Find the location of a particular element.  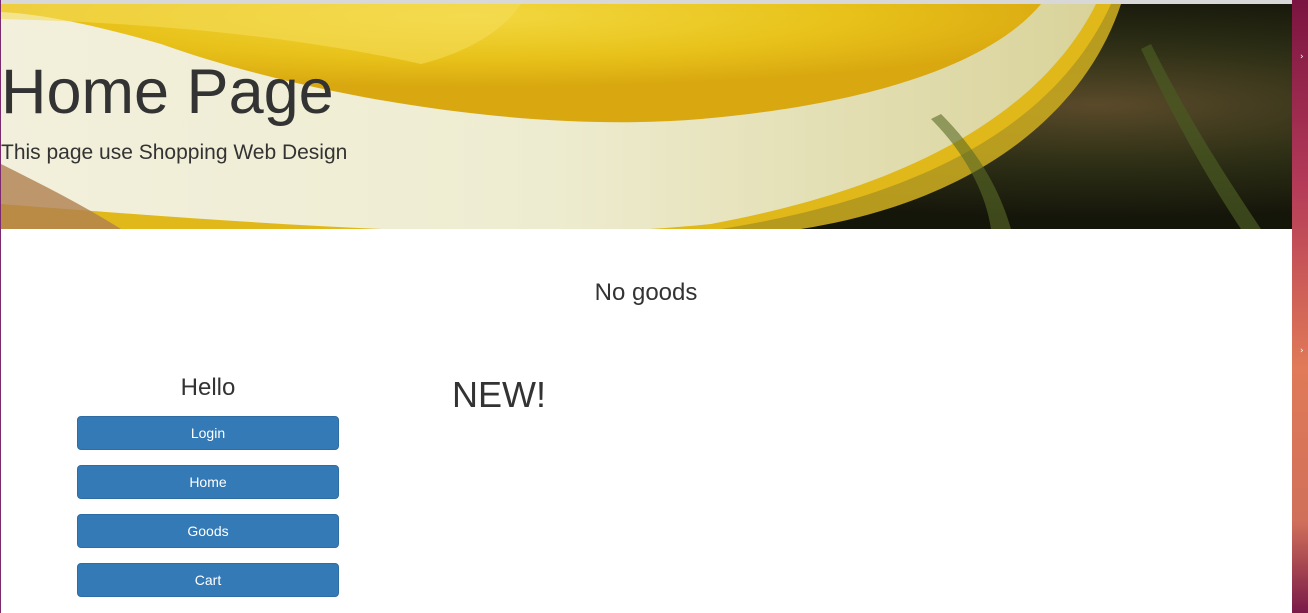

login-button: Login is located at coordinates (208, 433).